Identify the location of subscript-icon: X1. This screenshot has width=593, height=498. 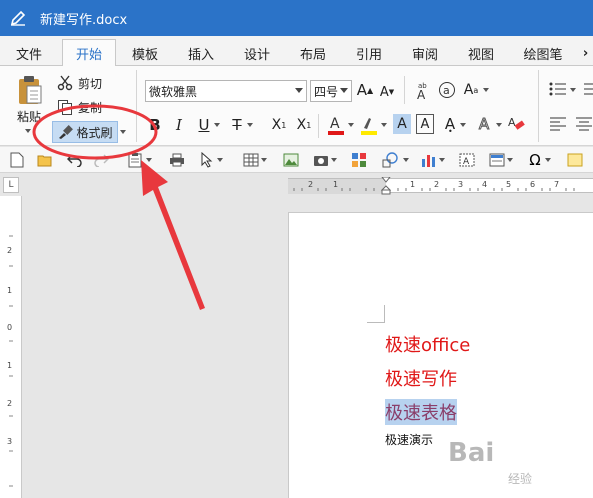
(279, 125).